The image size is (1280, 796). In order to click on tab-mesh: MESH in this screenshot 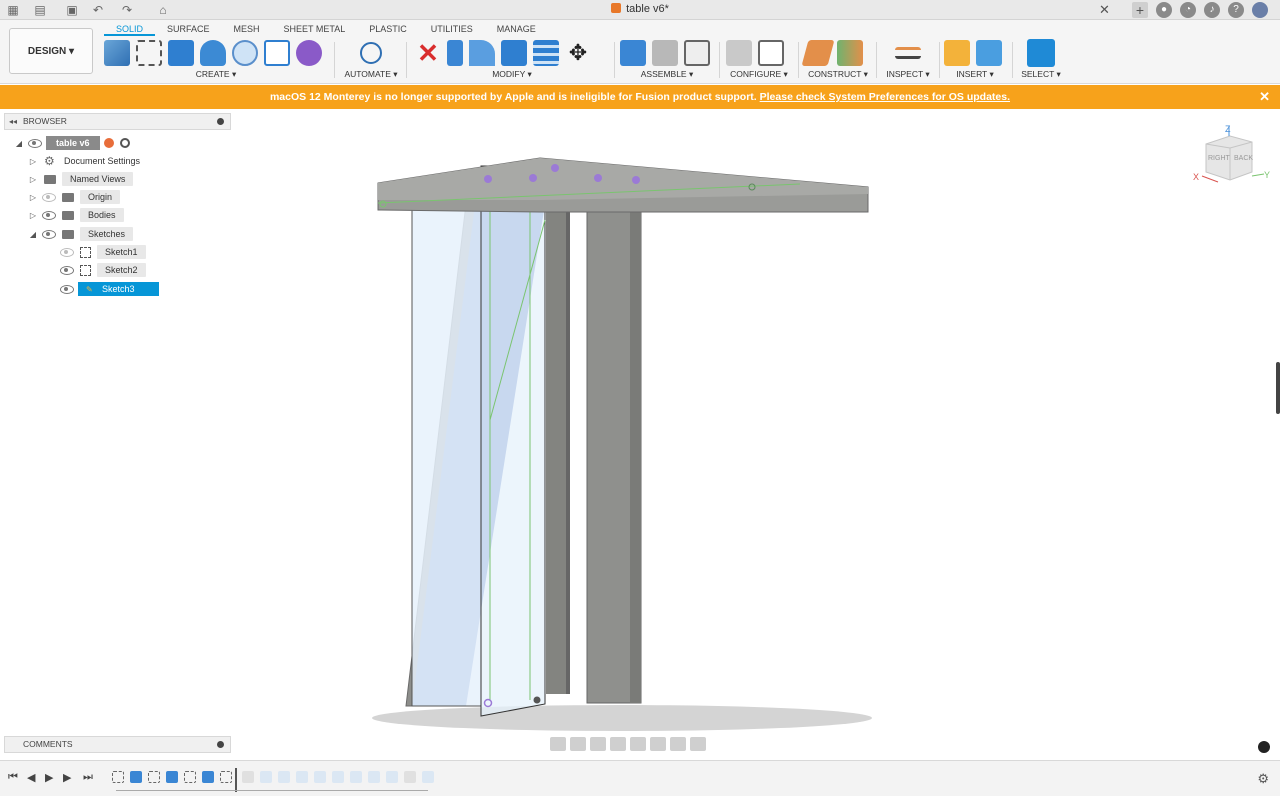, I will do `click(247, 29)`.